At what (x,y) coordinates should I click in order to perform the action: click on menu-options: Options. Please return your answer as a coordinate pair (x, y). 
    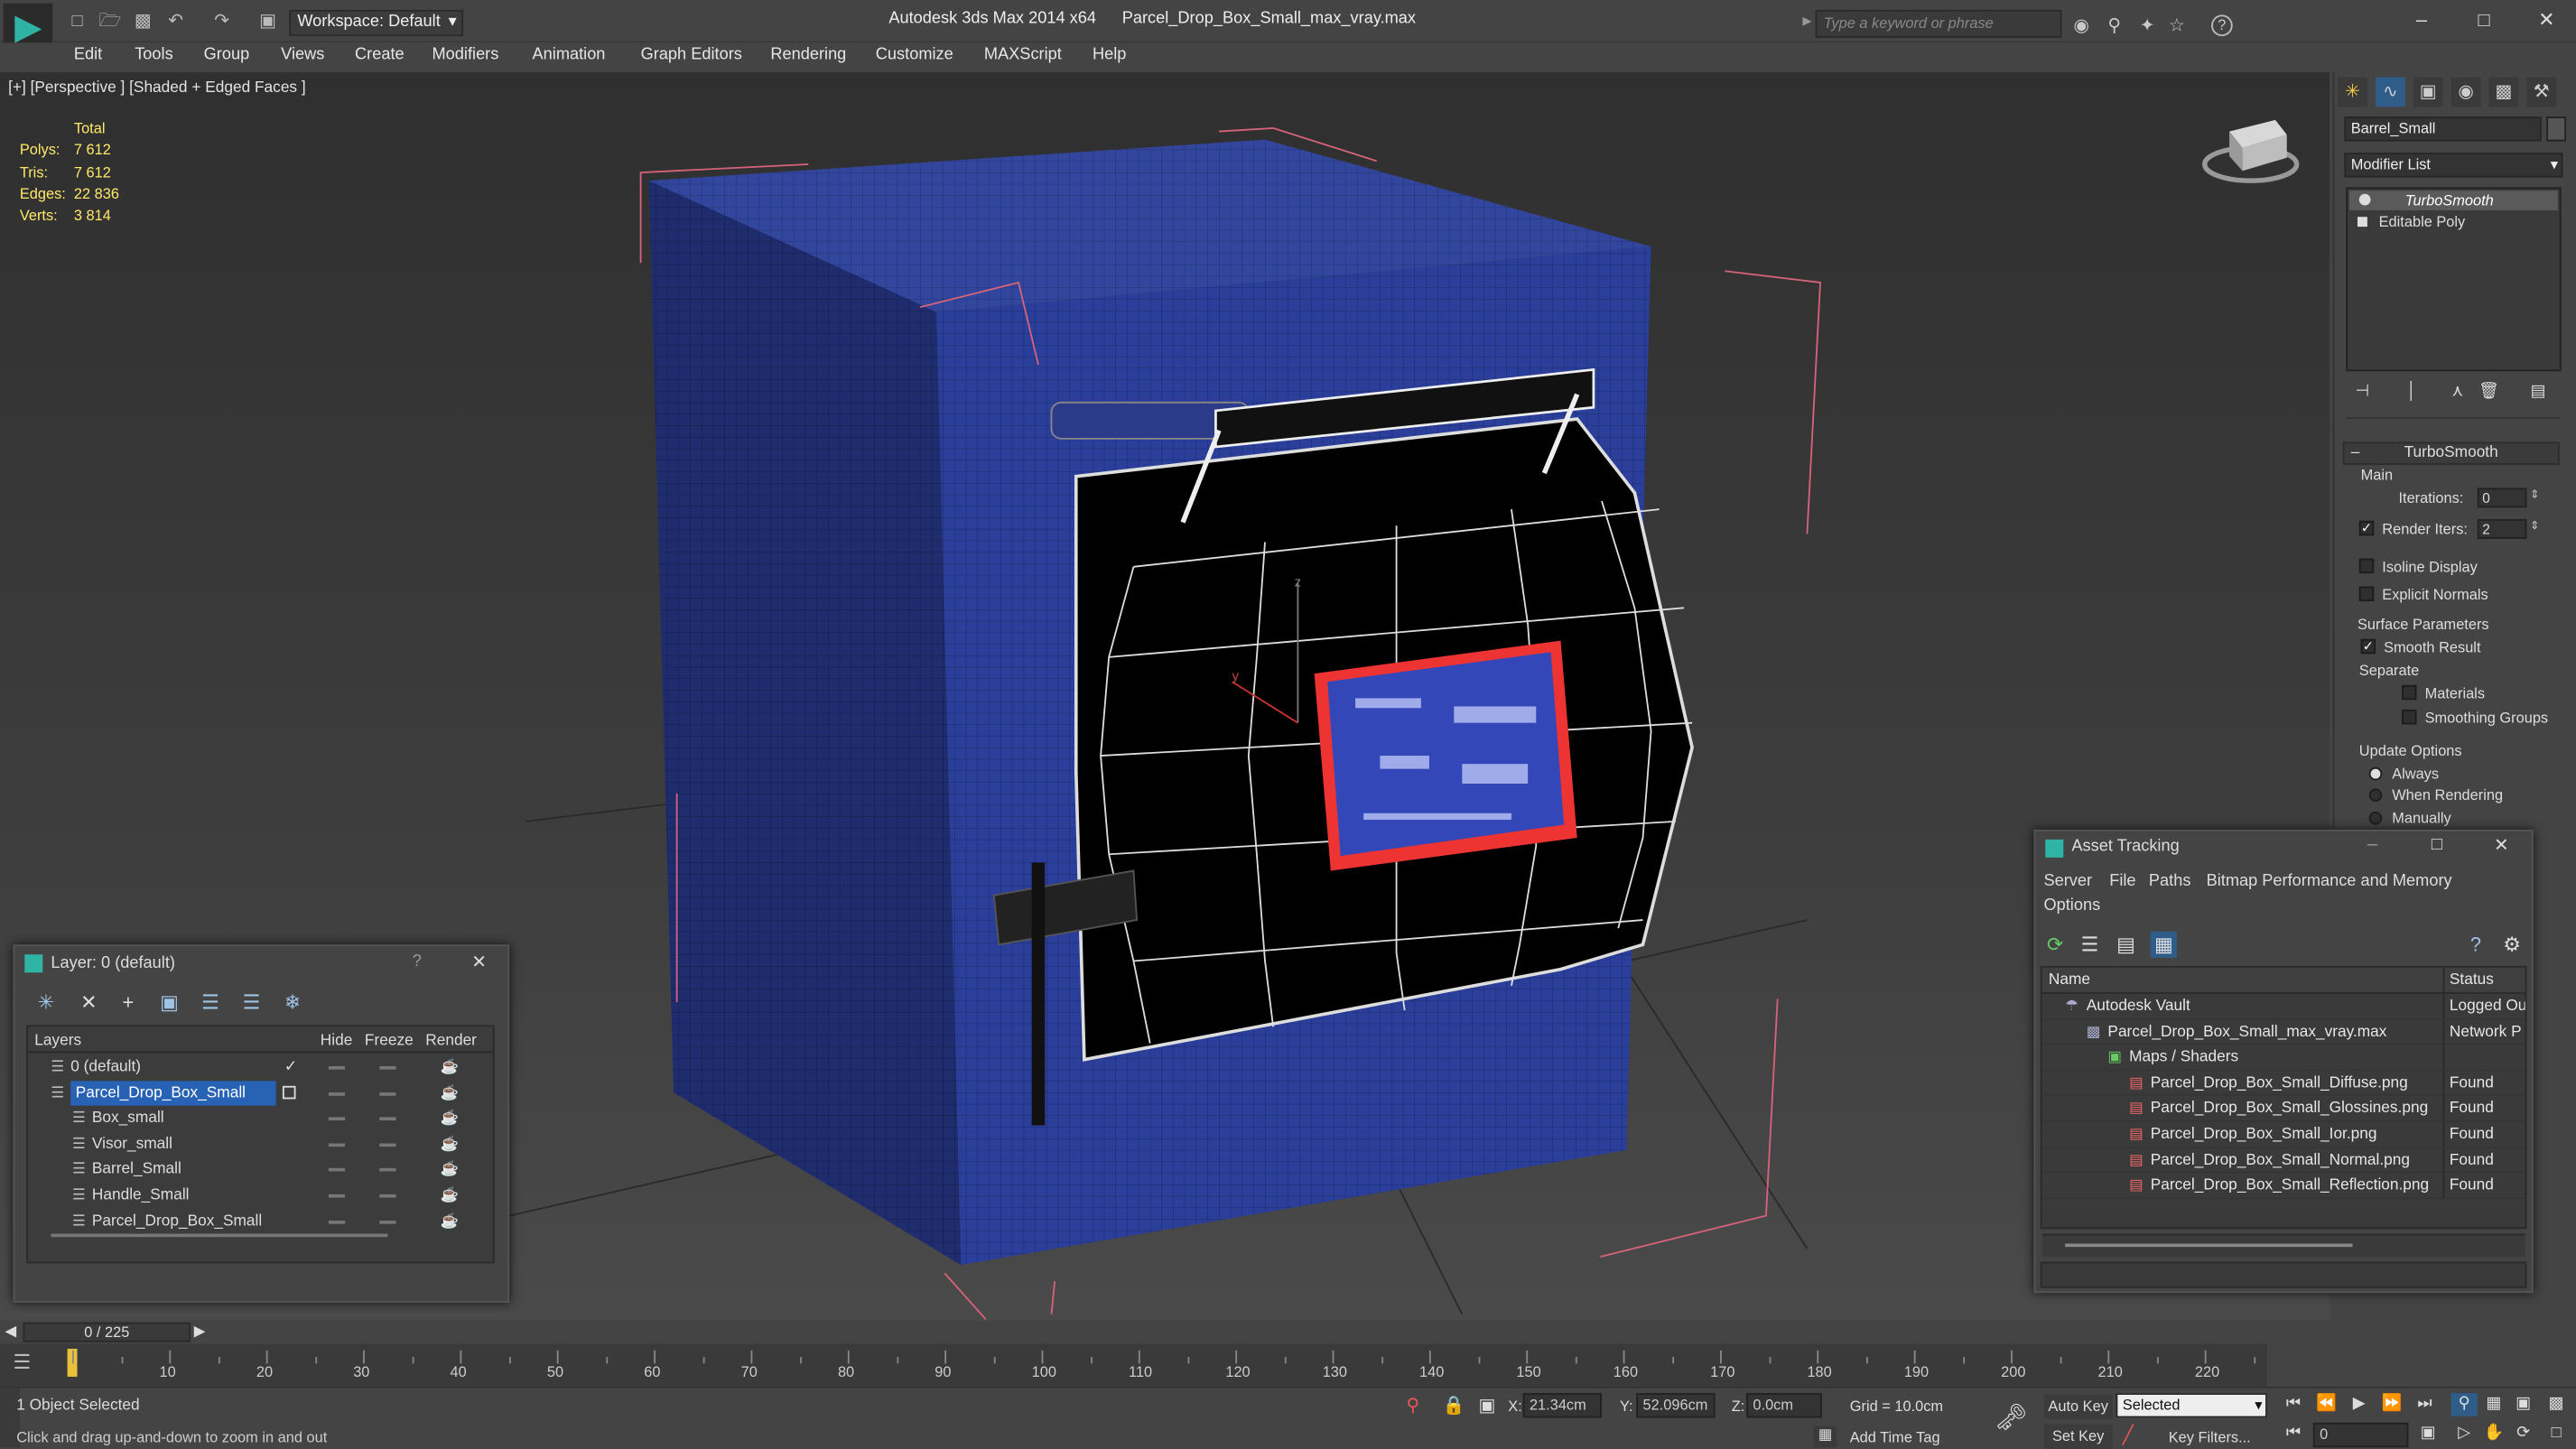
    Looking at the image, I should click on (2071, 906).